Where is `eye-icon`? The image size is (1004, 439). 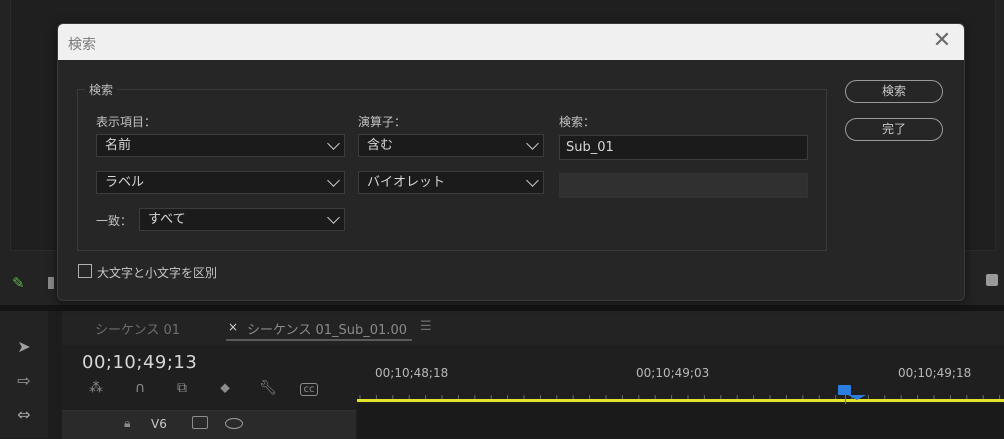 eye-icon is located at coordinates (234, 423).